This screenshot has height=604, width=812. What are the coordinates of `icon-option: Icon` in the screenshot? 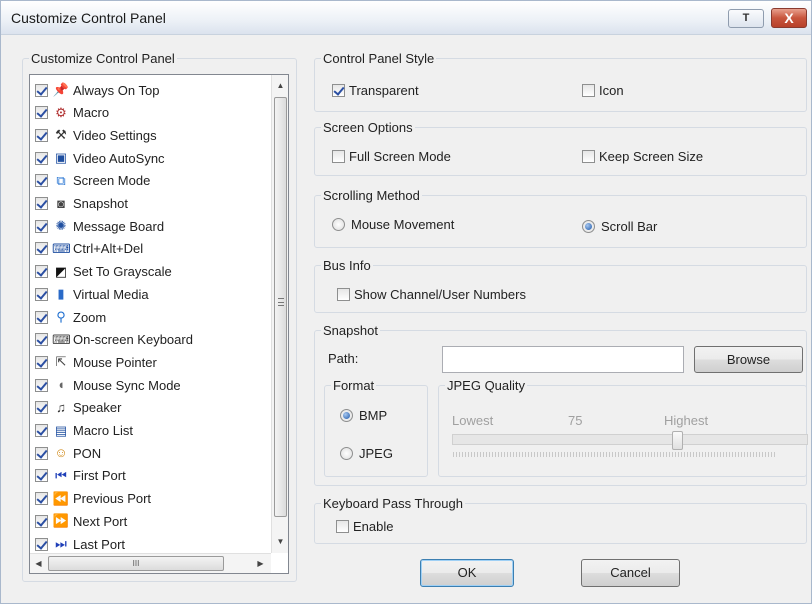 It's located at (603, 90).